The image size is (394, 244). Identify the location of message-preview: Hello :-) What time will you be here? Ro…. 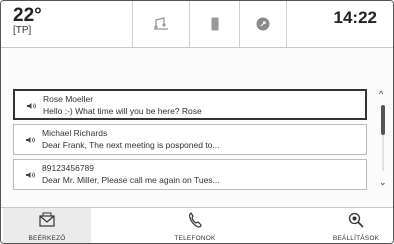
(122, 111).